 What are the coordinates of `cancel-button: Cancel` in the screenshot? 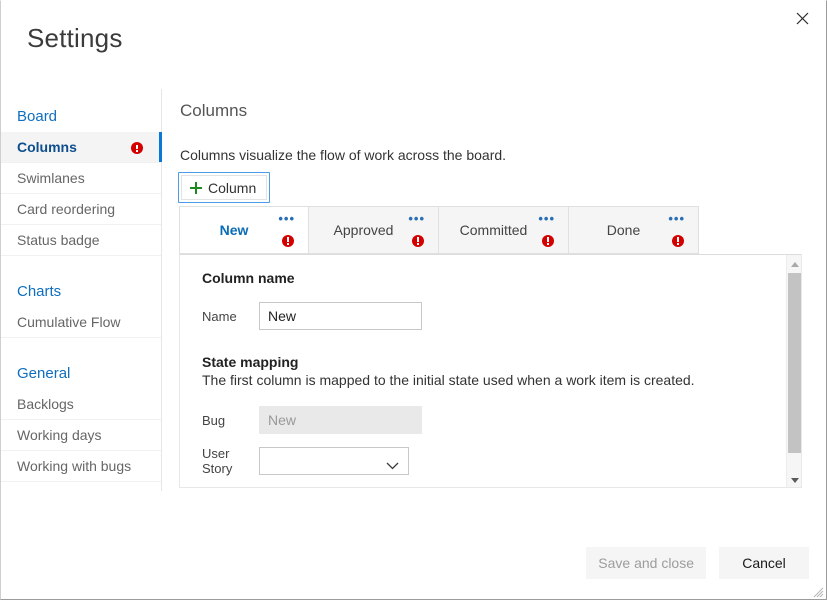 It's located at (764, 563).